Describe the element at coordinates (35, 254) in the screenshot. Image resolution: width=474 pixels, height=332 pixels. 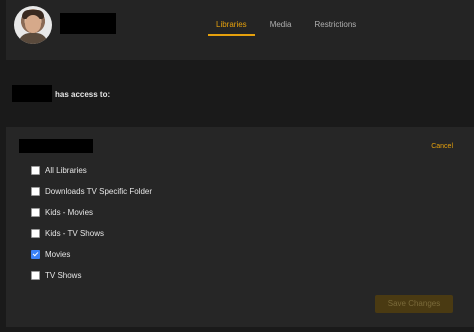
I see `checkbox-checked` at that location.